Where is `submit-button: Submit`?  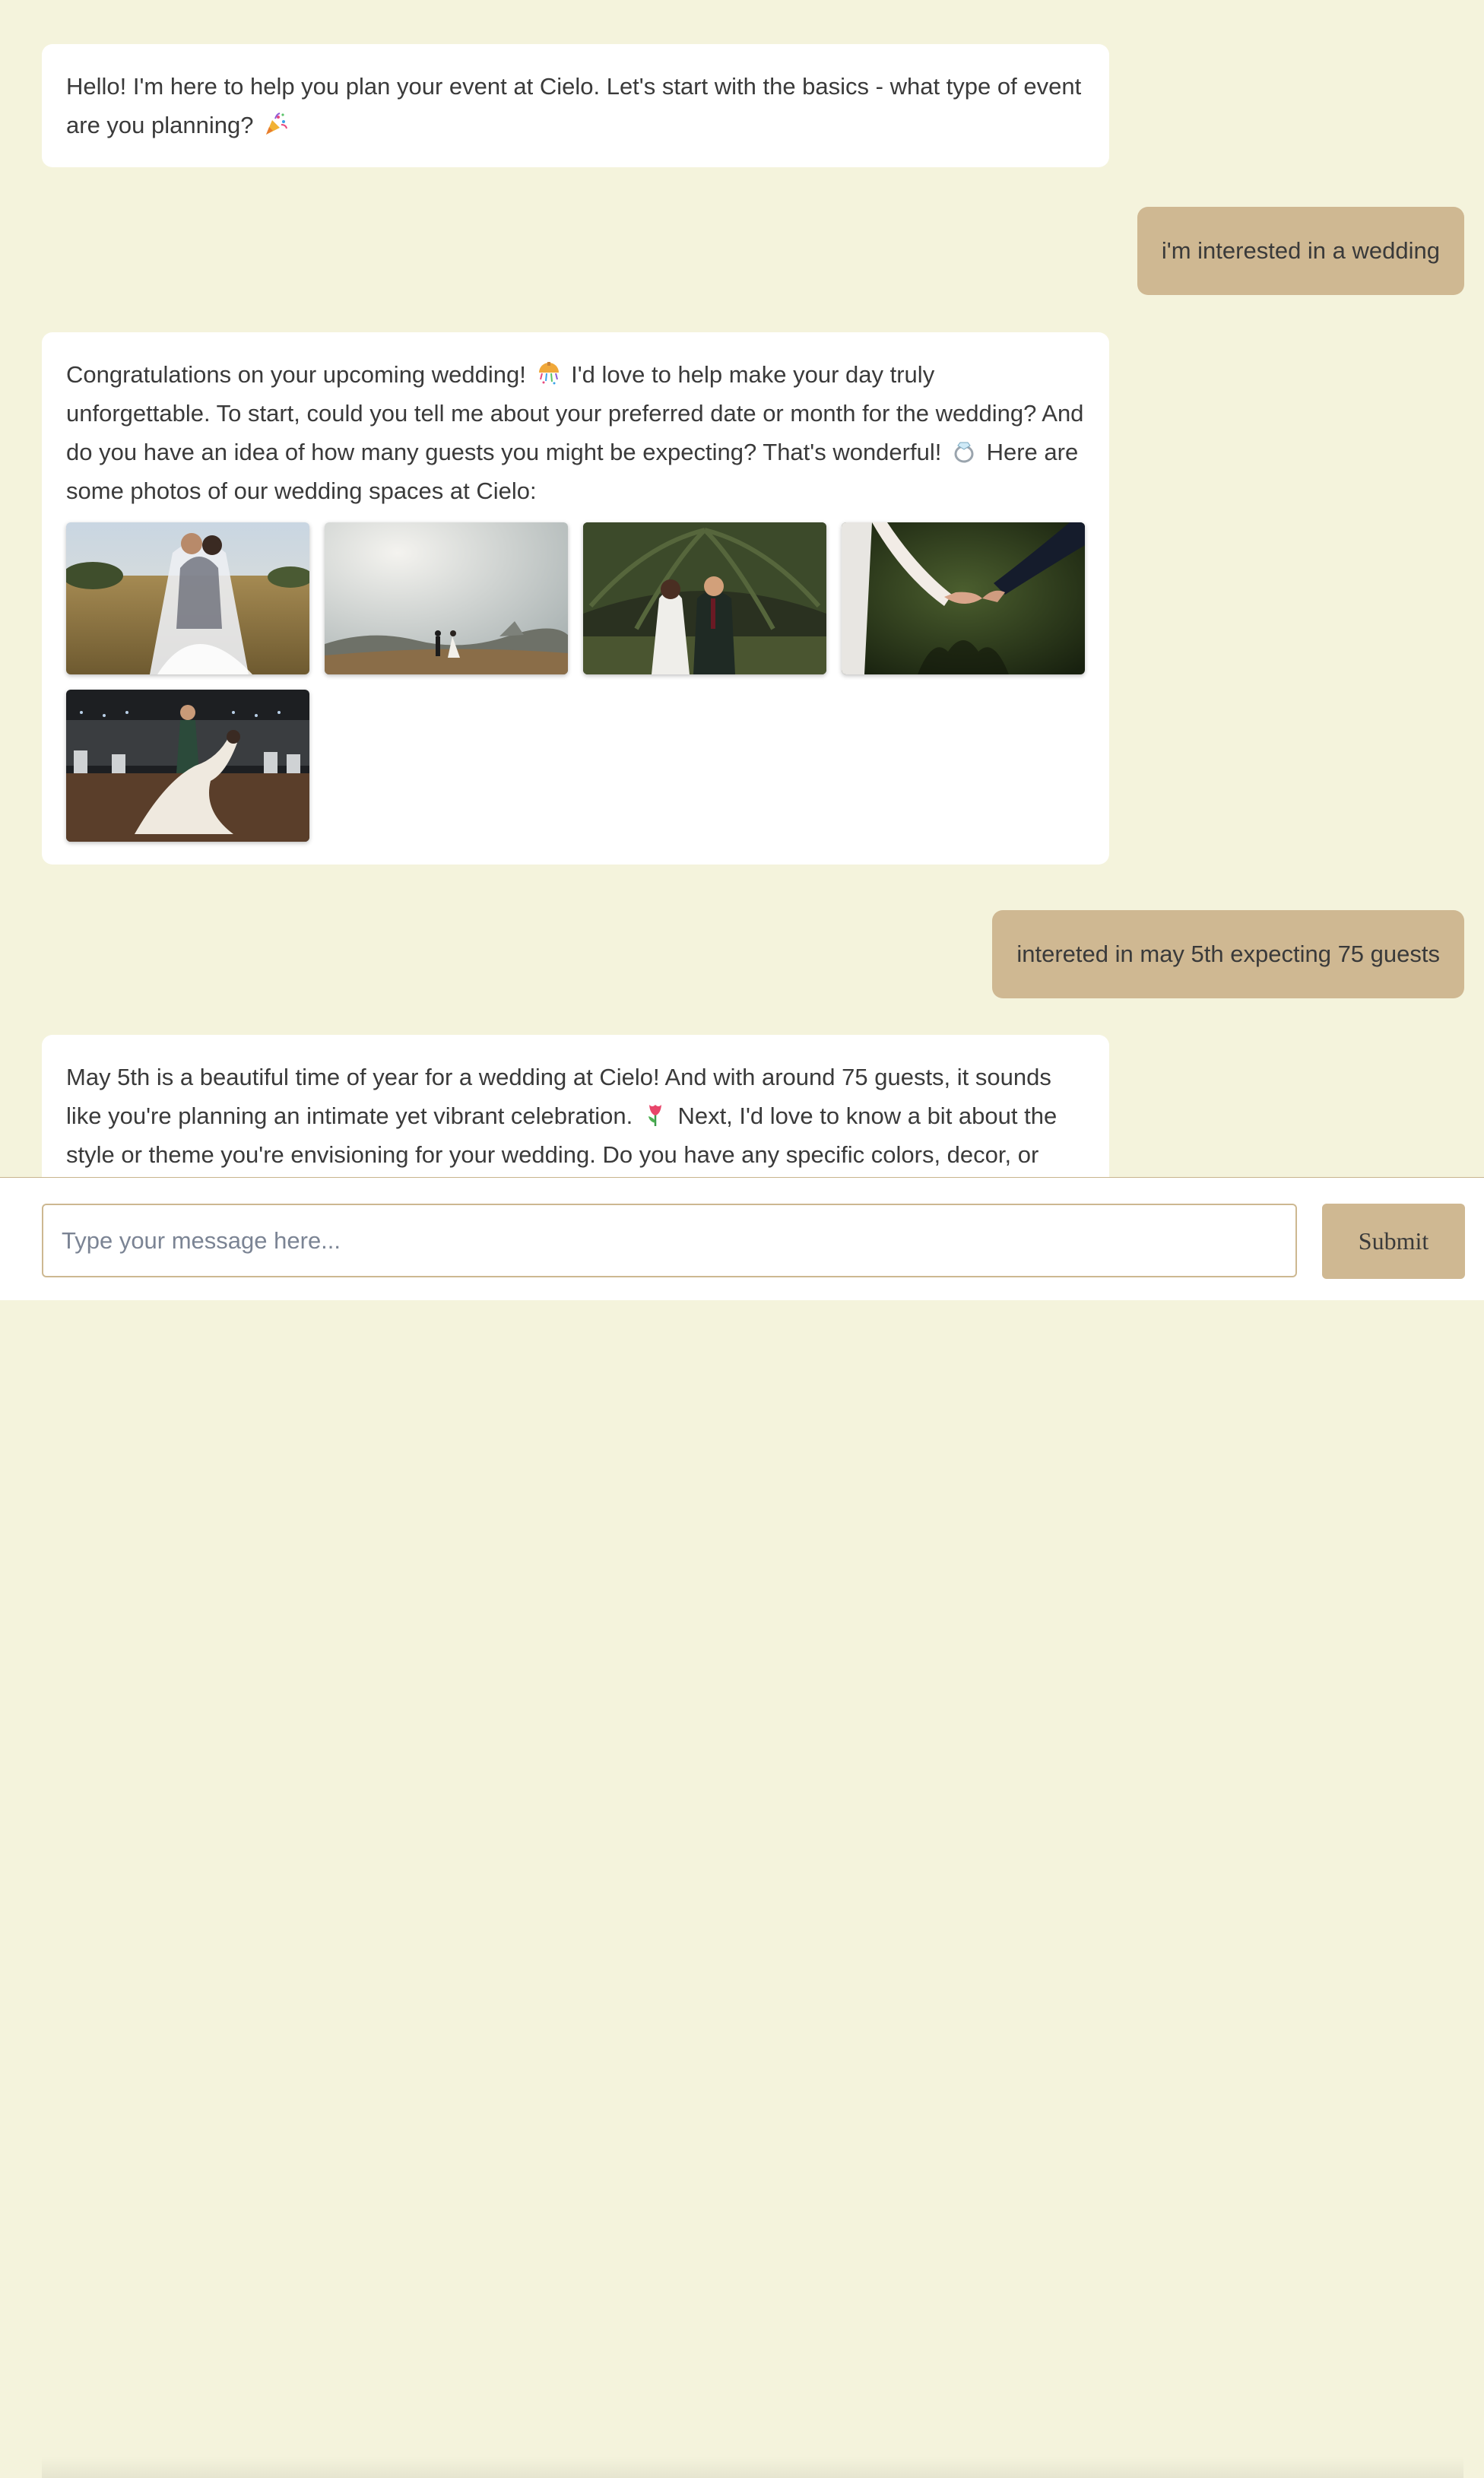 submit-button: Submit is located at coordinates (1393, 1241).